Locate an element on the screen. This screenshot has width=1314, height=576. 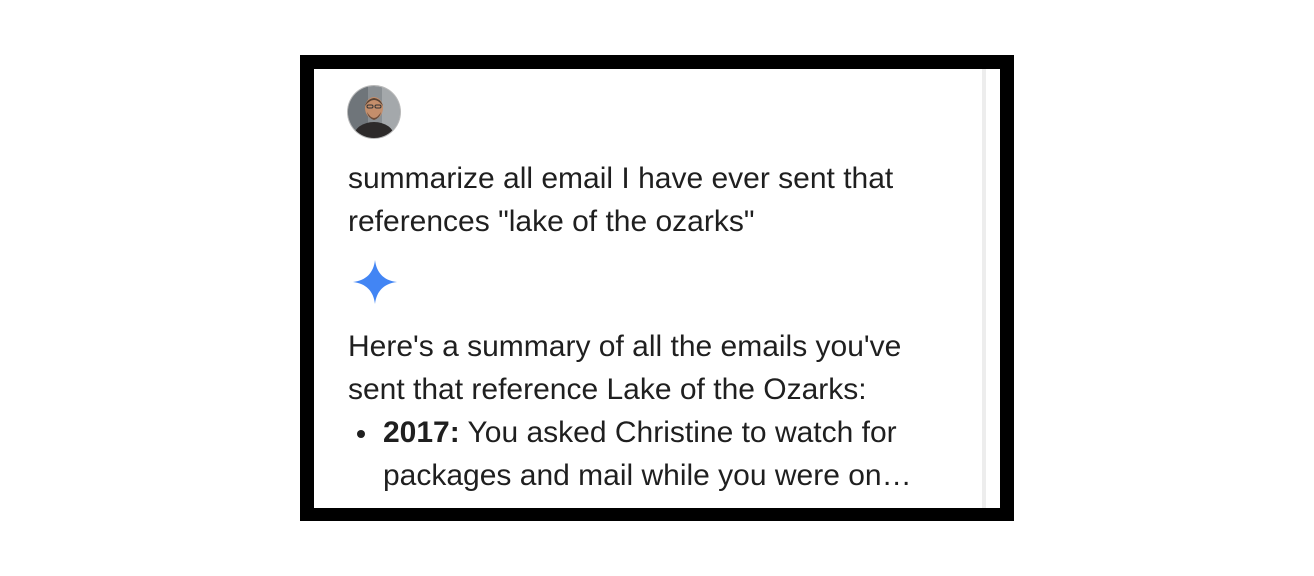
user-avatar-photo-icon is located at coordinates (374, 112).